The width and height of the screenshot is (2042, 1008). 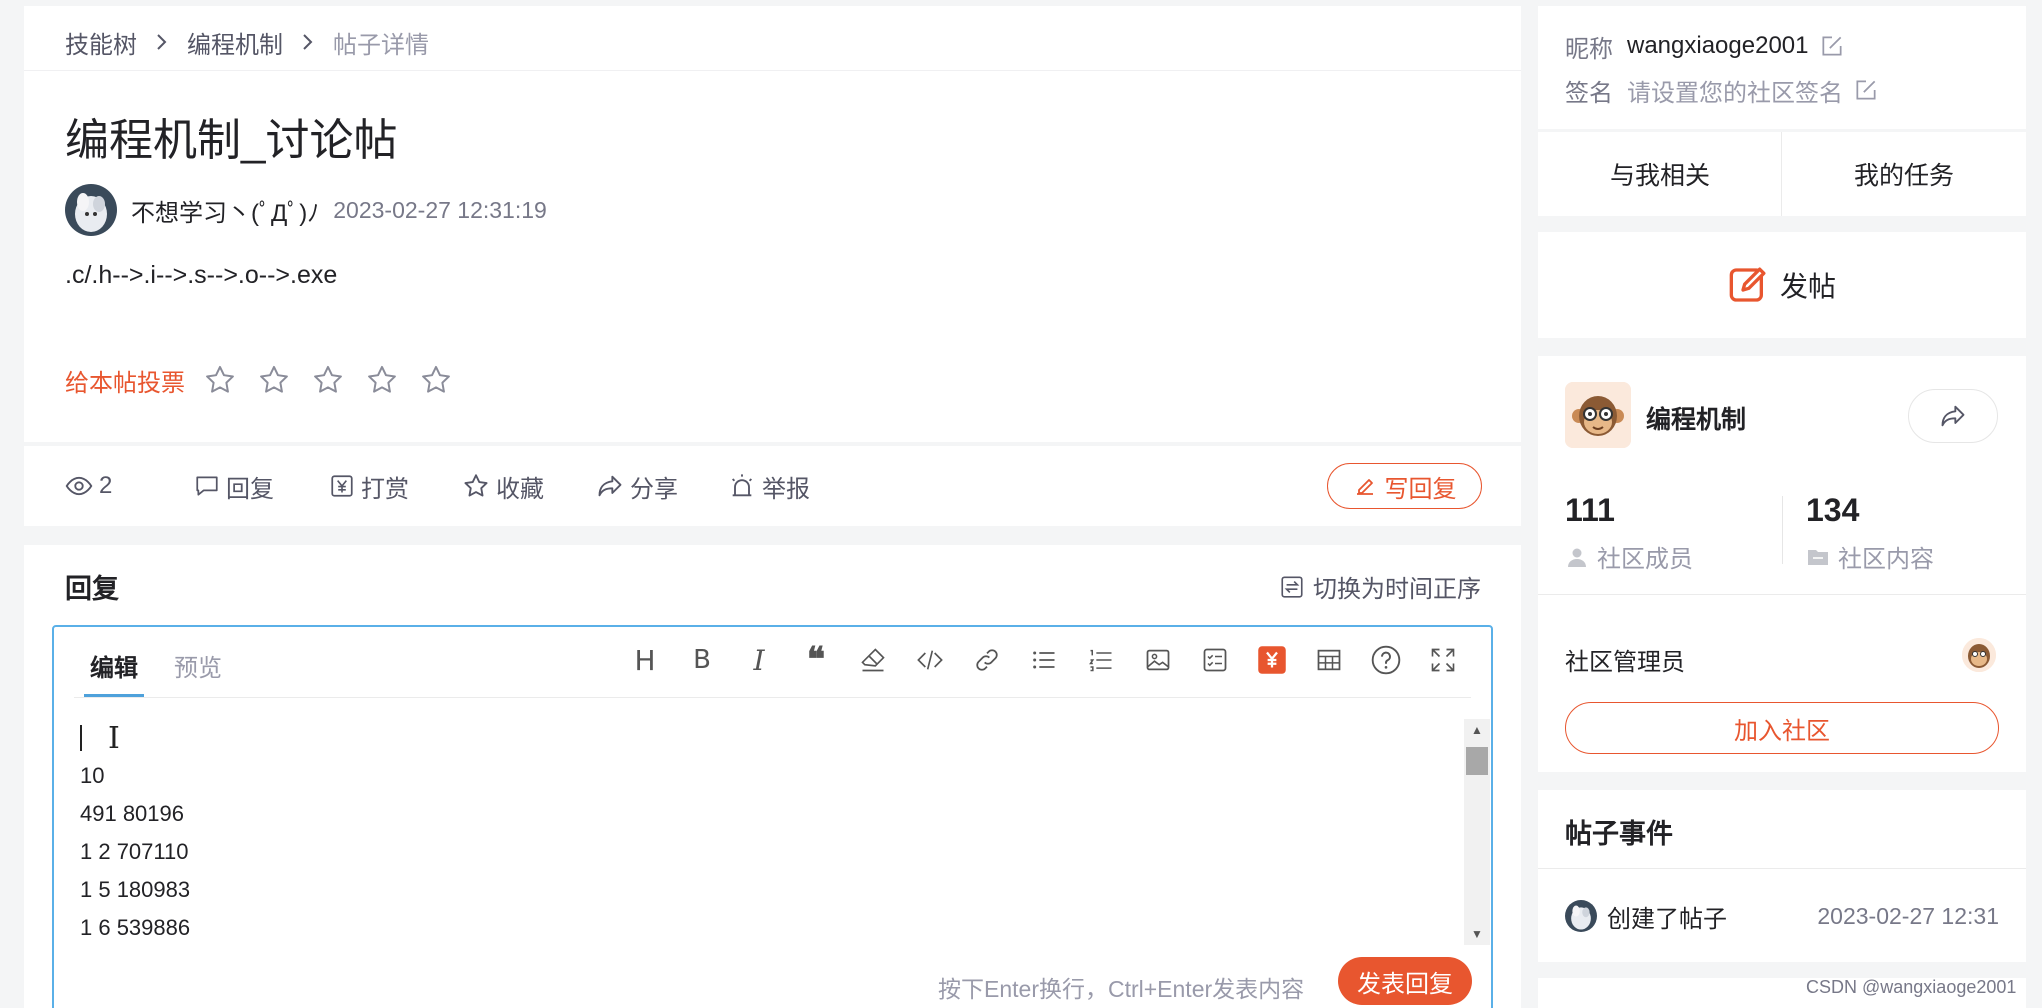 I want to click on favorite-action: 收藏, so click(x=503, y=486).